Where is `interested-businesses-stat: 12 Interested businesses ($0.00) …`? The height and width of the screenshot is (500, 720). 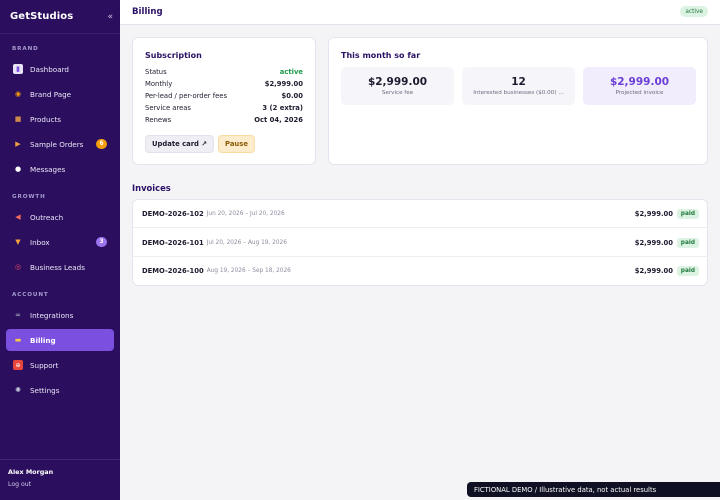 interested-businesses-stat: 12 Interested businesses ($0.00) … is located at coordinates (518, 86).